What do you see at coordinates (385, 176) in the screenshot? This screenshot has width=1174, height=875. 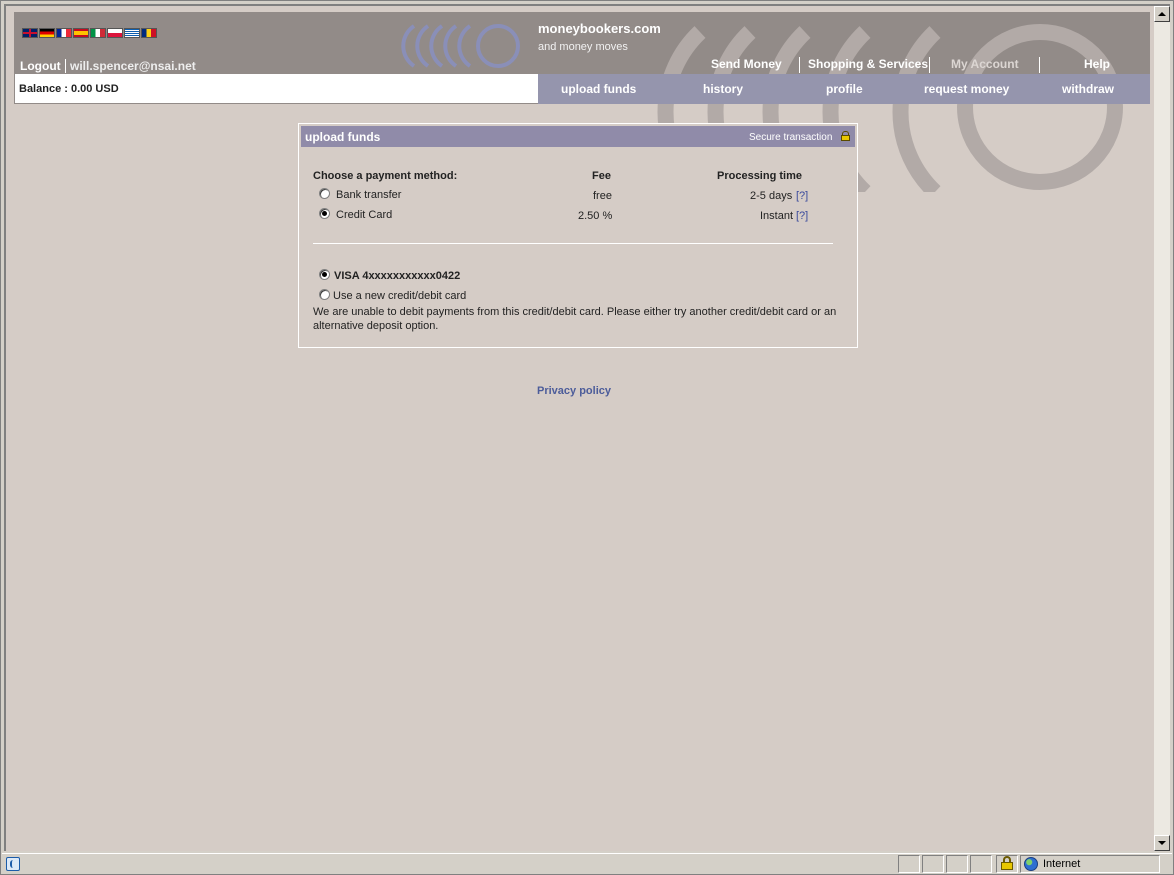 I see `choose-method-label: Choose a payment method:` at bounding box center [385, 176].